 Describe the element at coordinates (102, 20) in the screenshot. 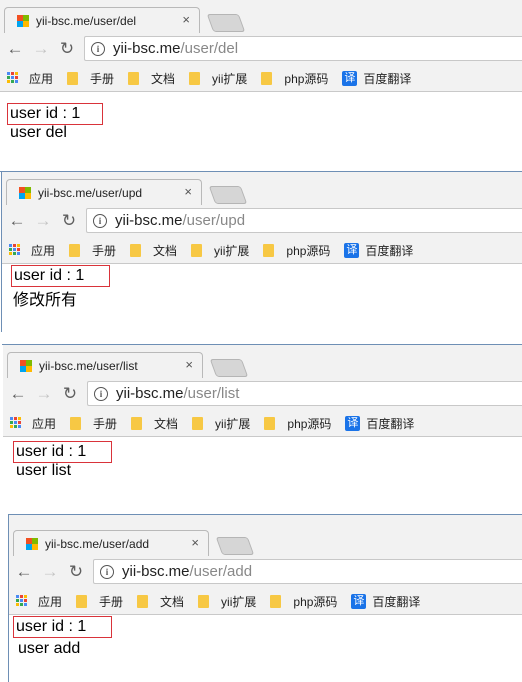

I see `active-tab: yii-bsc.me/user/del ×` at that location.